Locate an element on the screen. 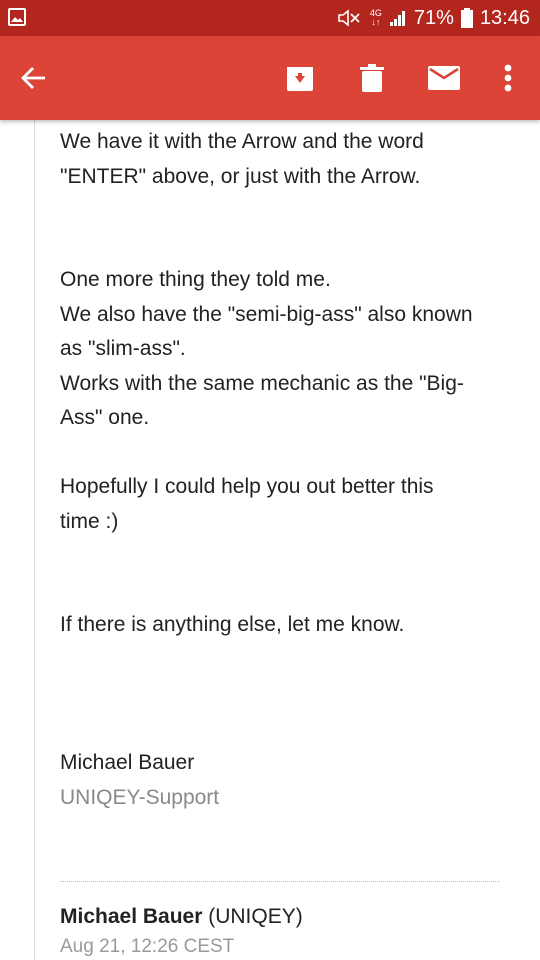 The width and height of the screenshot is (540, 960). text-line: We have it with the Arrow and the word is located at coordinates (242, 141).